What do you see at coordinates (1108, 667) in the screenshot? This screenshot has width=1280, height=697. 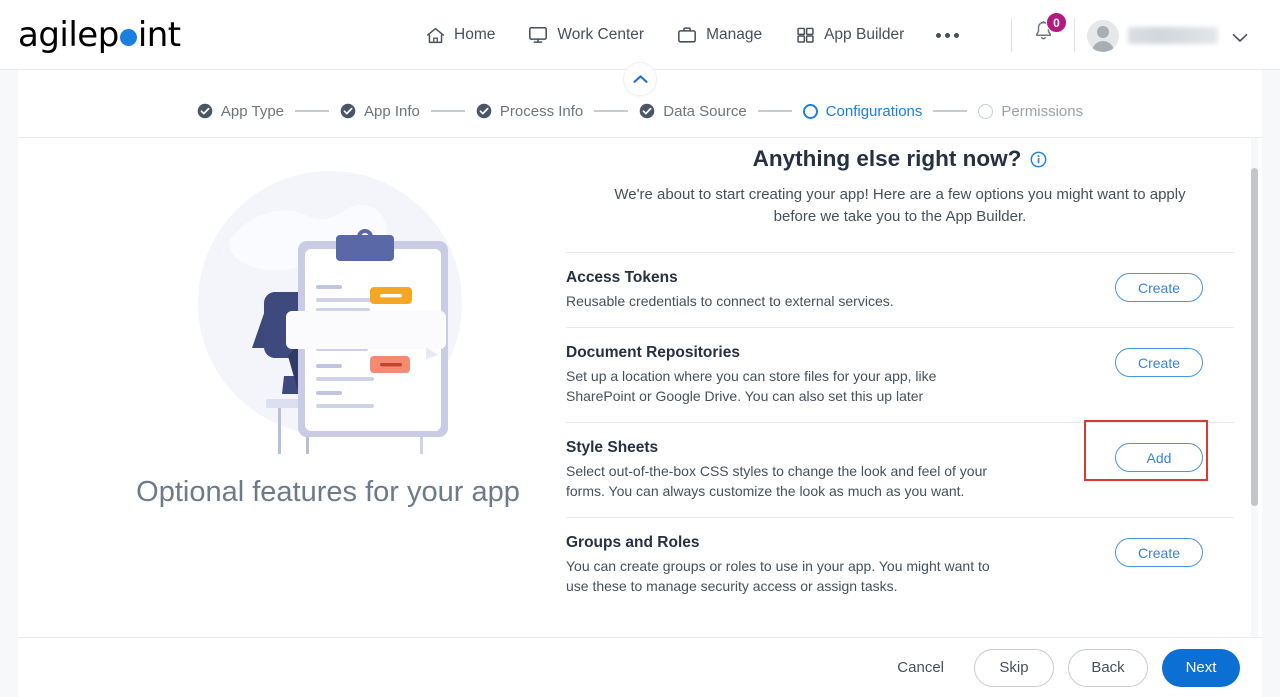 I see `back-button: Back` at bounding box center [1108, 667].